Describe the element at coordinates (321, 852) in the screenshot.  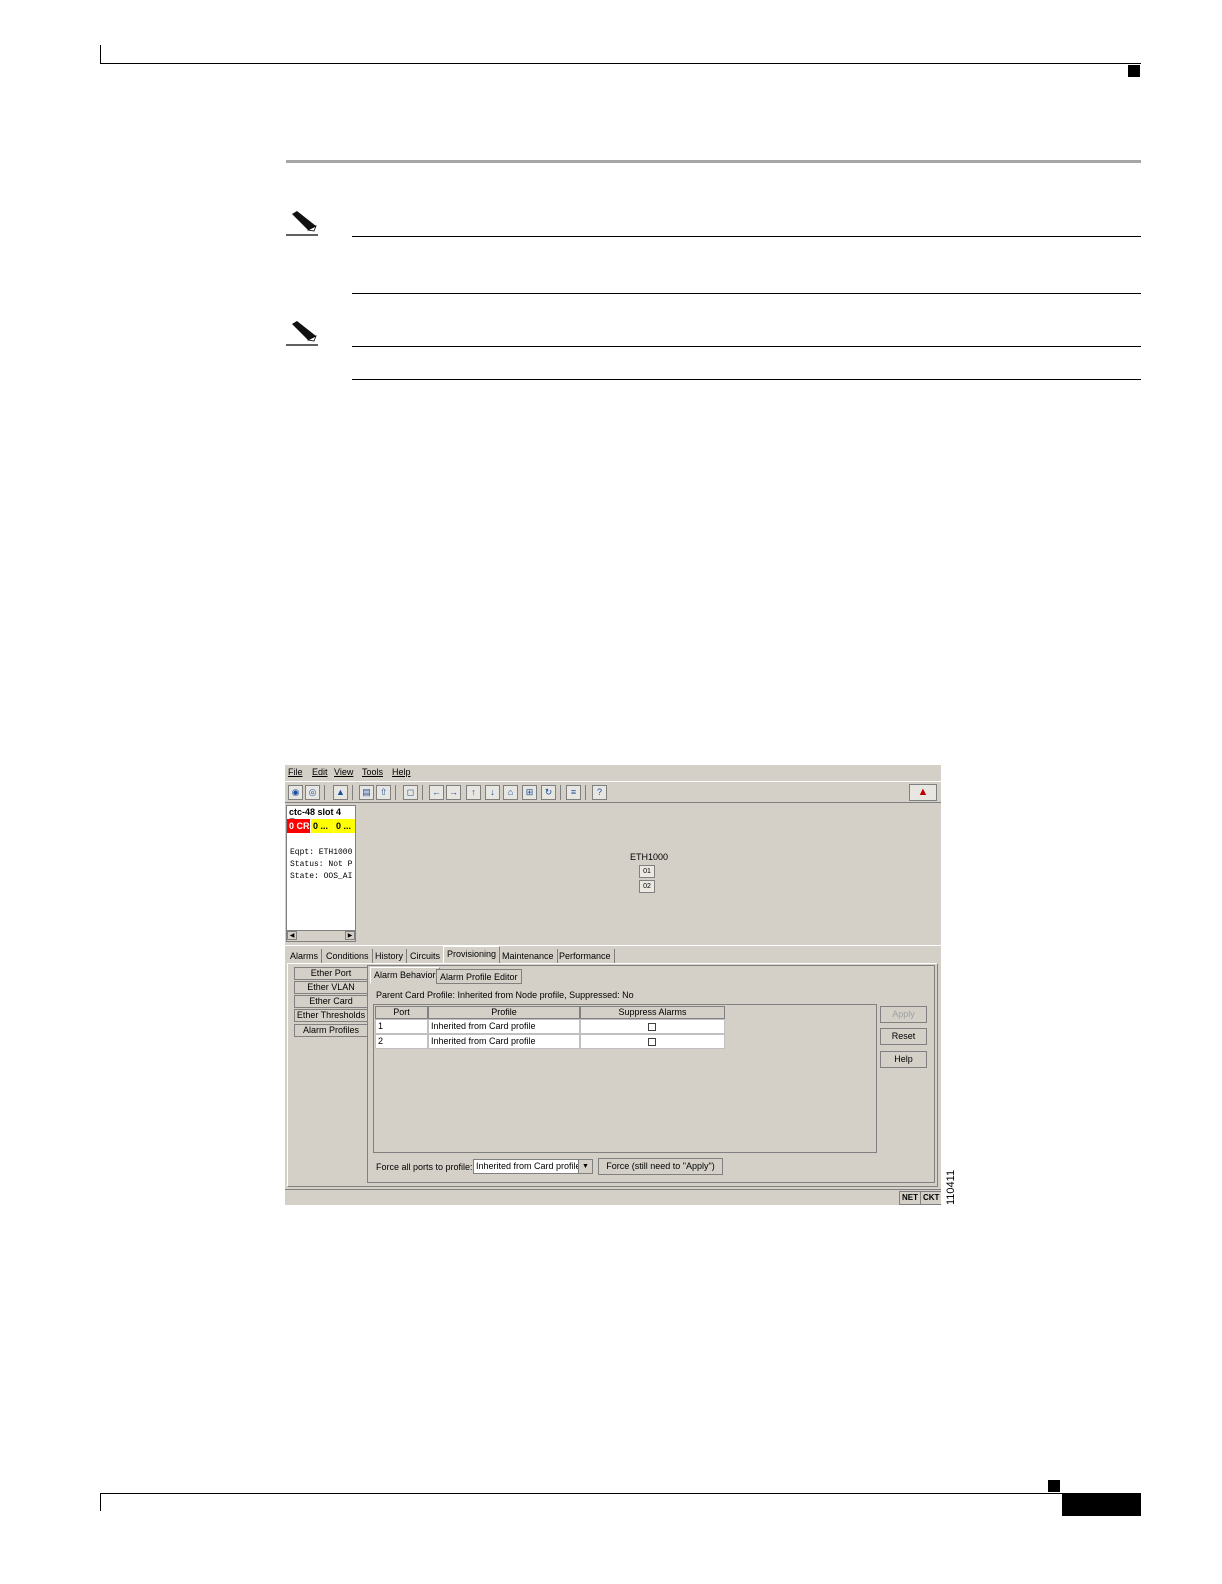
I see `equipment-line: Eqpt: ETH1000` at that location.